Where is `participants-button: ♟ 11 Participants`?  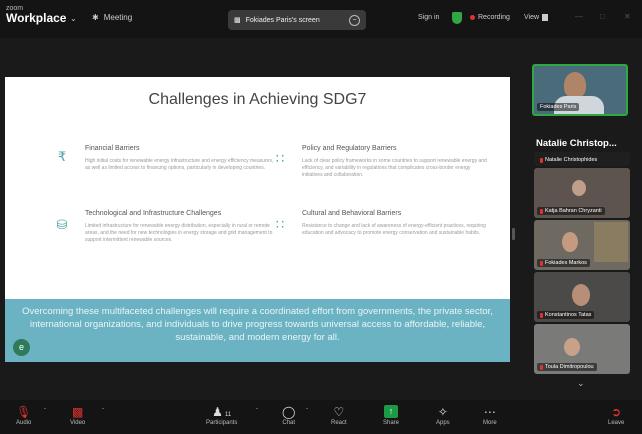 participants-button: ♟ 11 Participants is located at coordinates (221, 415).